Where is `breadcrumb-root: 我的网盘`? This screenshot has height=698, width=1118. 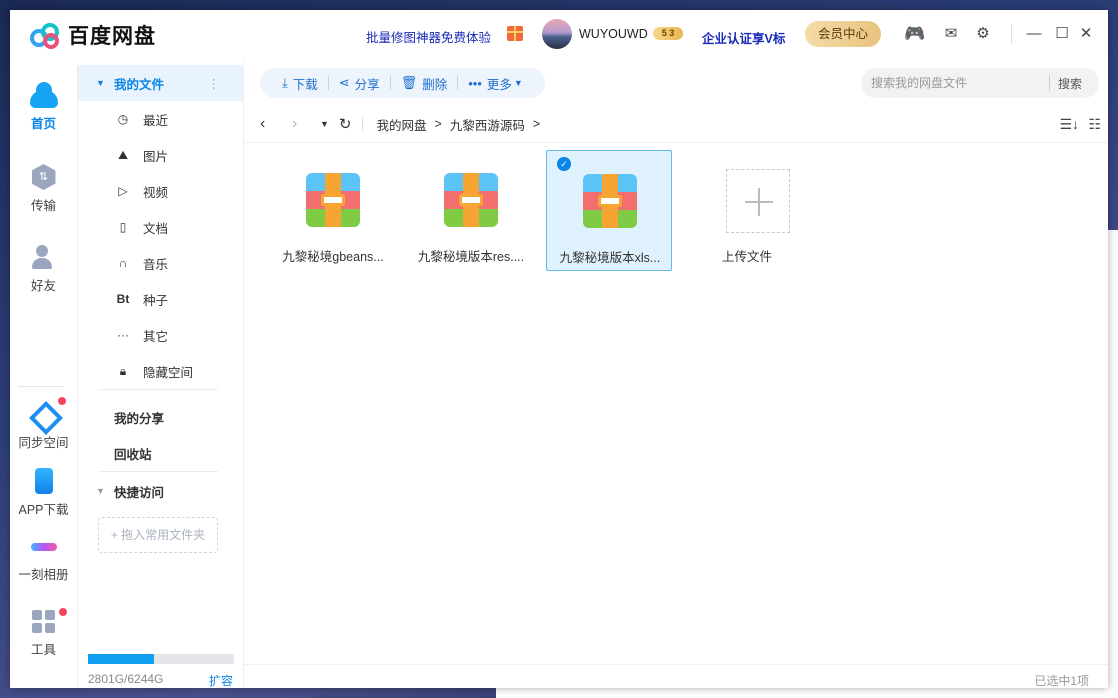
breadcrumb-root: 我的网盘 is located at coordinates (402, 124).